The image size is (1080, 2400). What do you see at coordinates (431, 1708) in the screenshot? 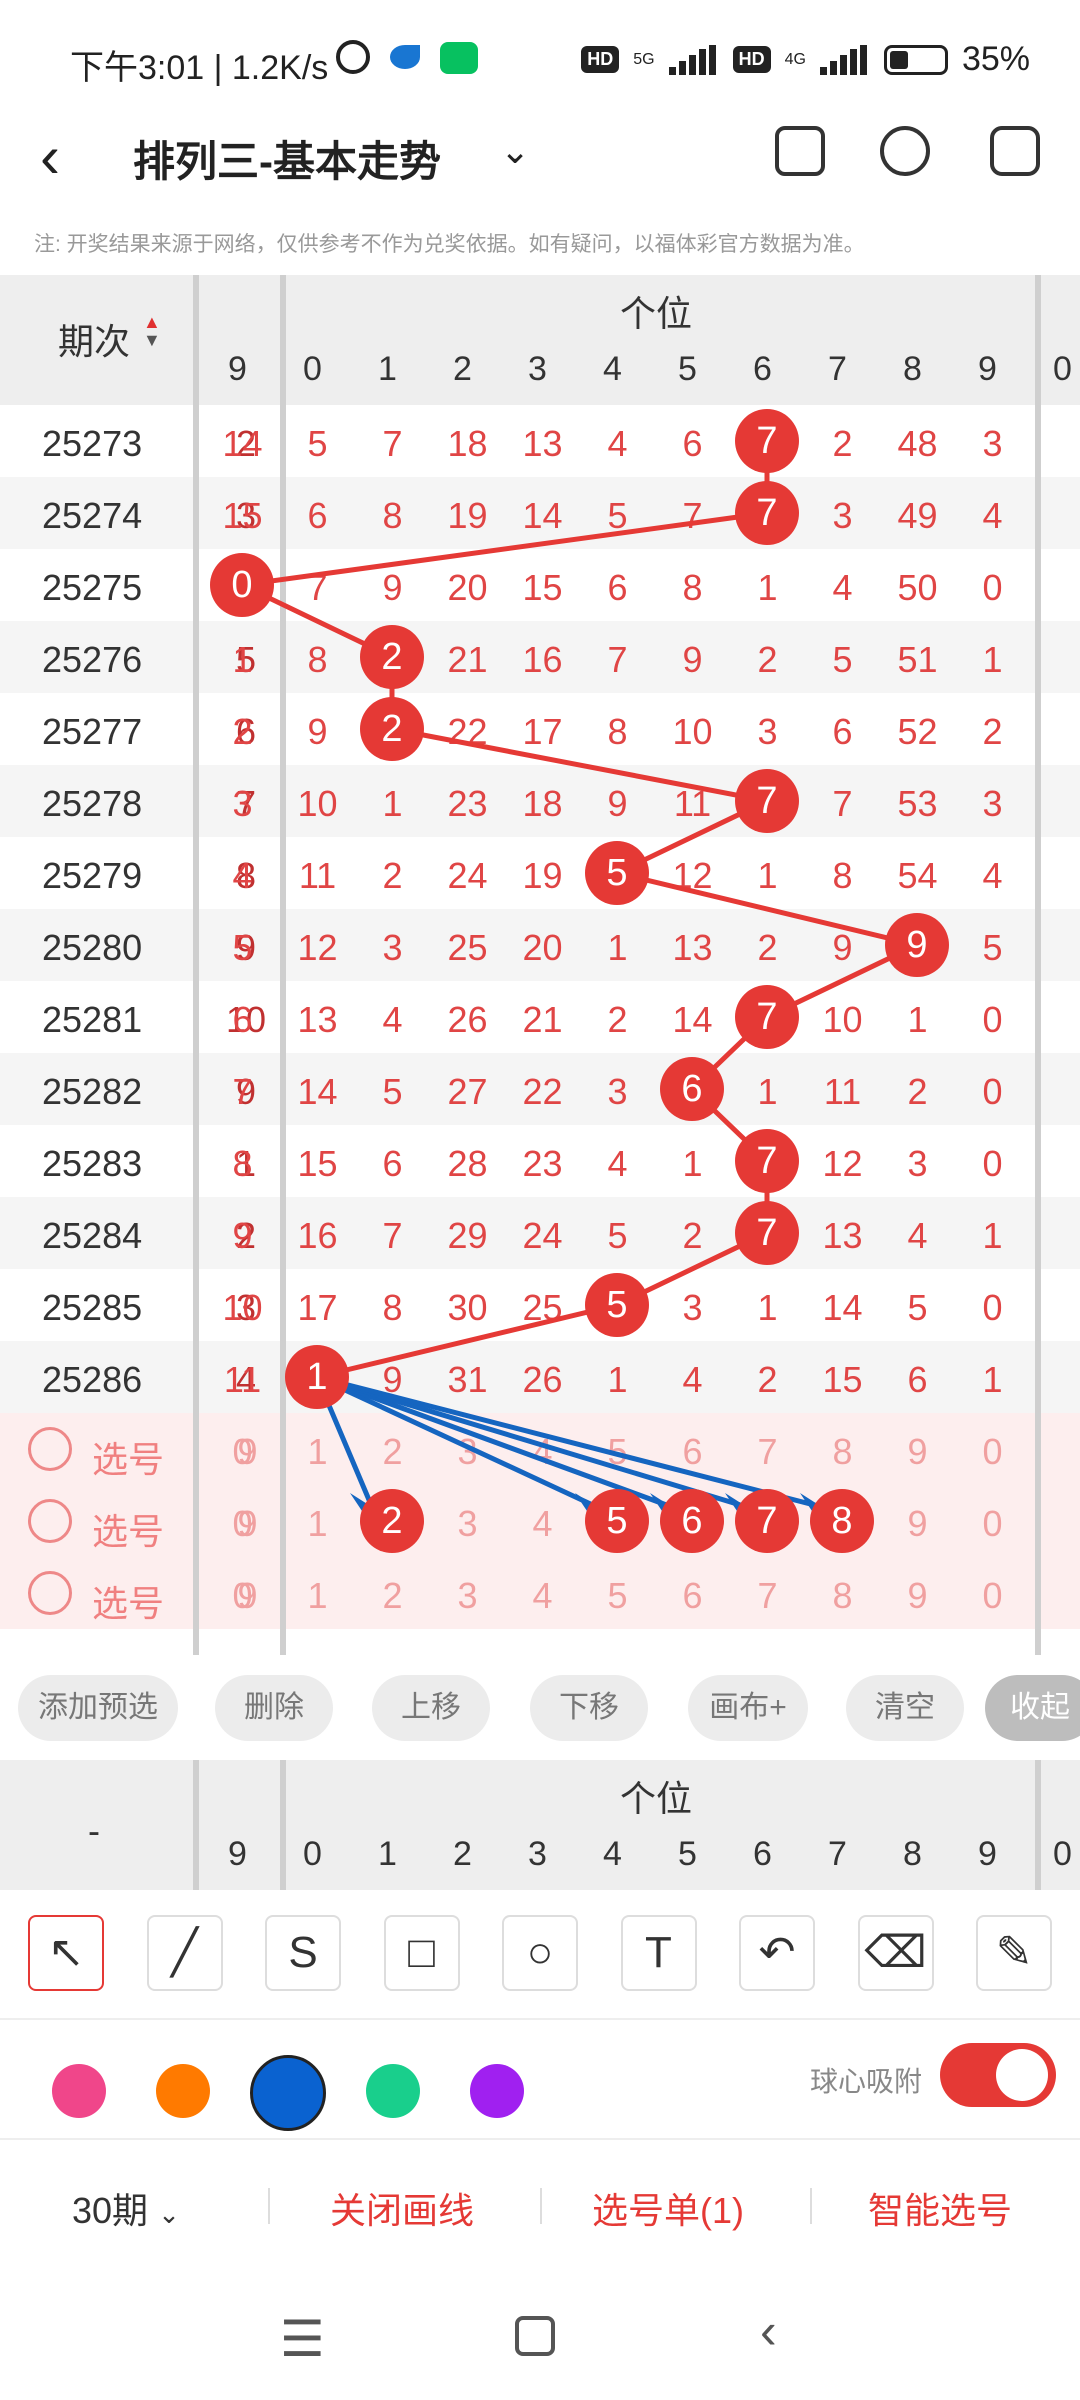
I see `action-button: 上移` at bounding box center [431, 1708].